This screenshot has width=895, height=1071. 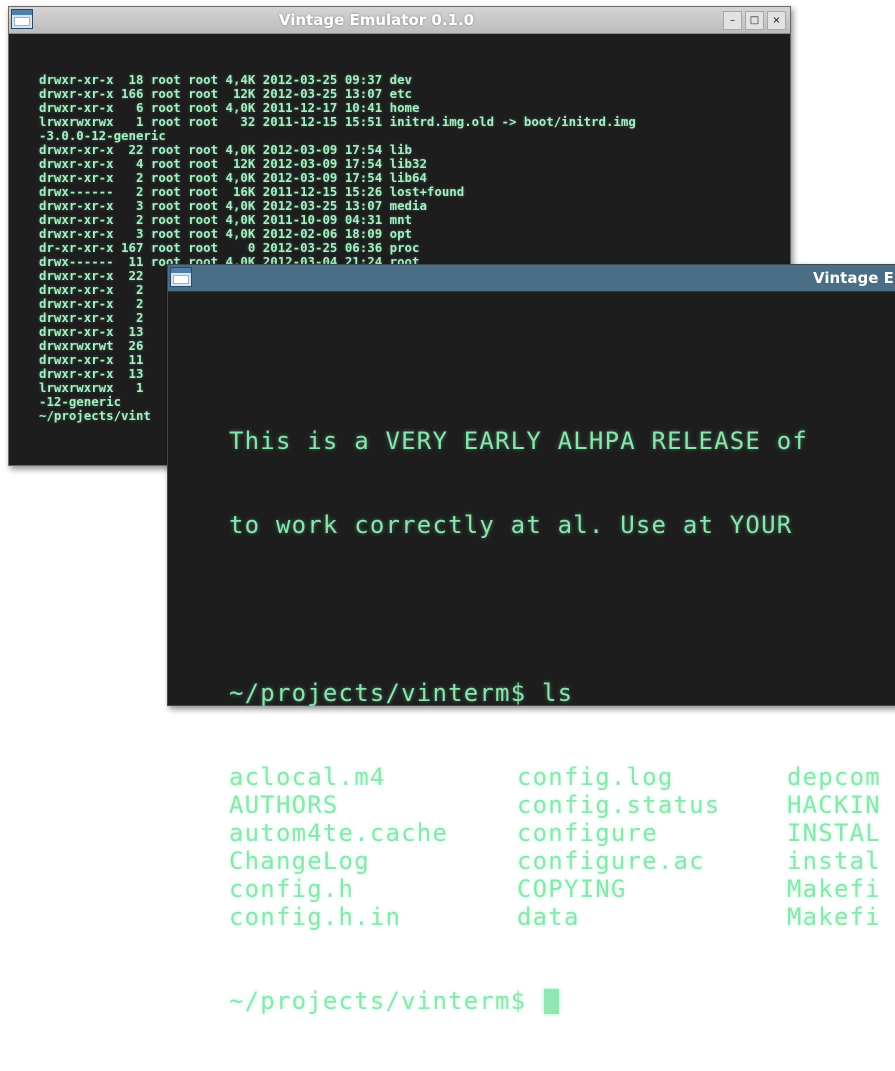 I want to click on listing-row: AUTHORS config.status HACKIN, so click(x=555, y=805).